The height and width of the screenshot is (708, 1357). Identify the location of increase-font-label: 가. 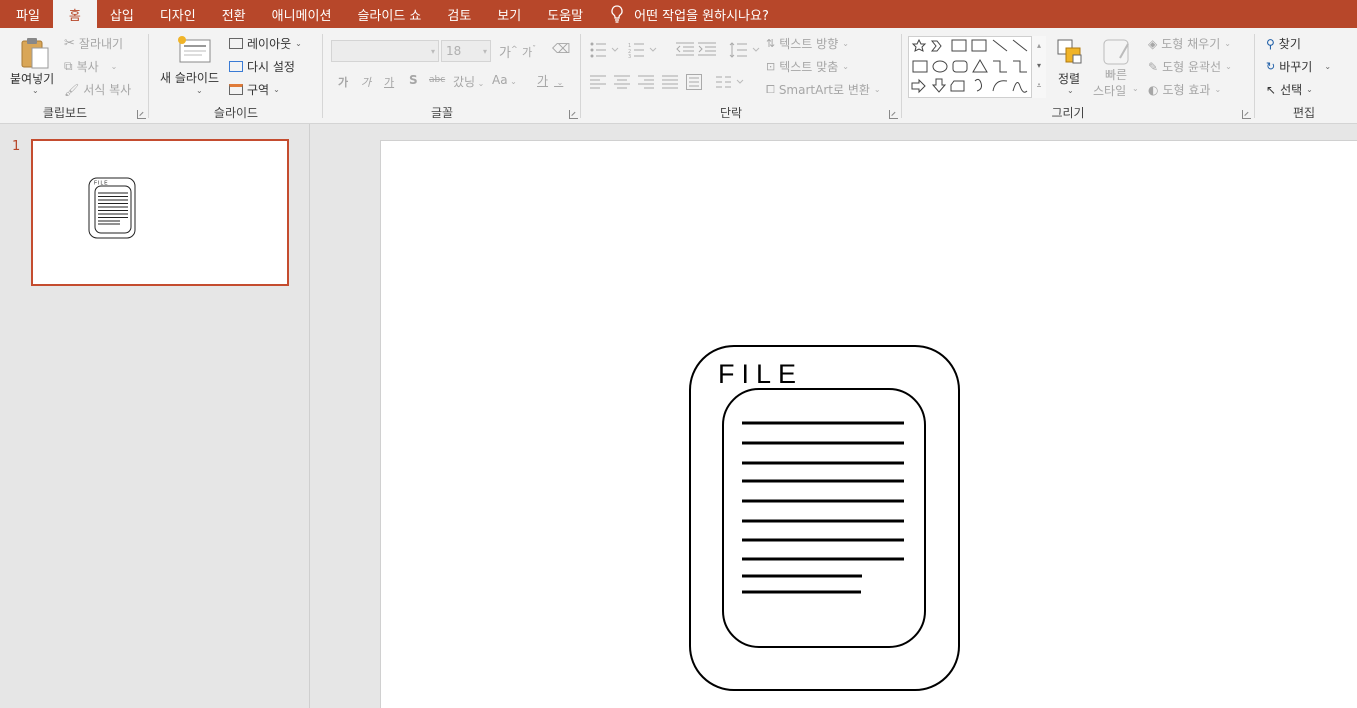
(505, 53).